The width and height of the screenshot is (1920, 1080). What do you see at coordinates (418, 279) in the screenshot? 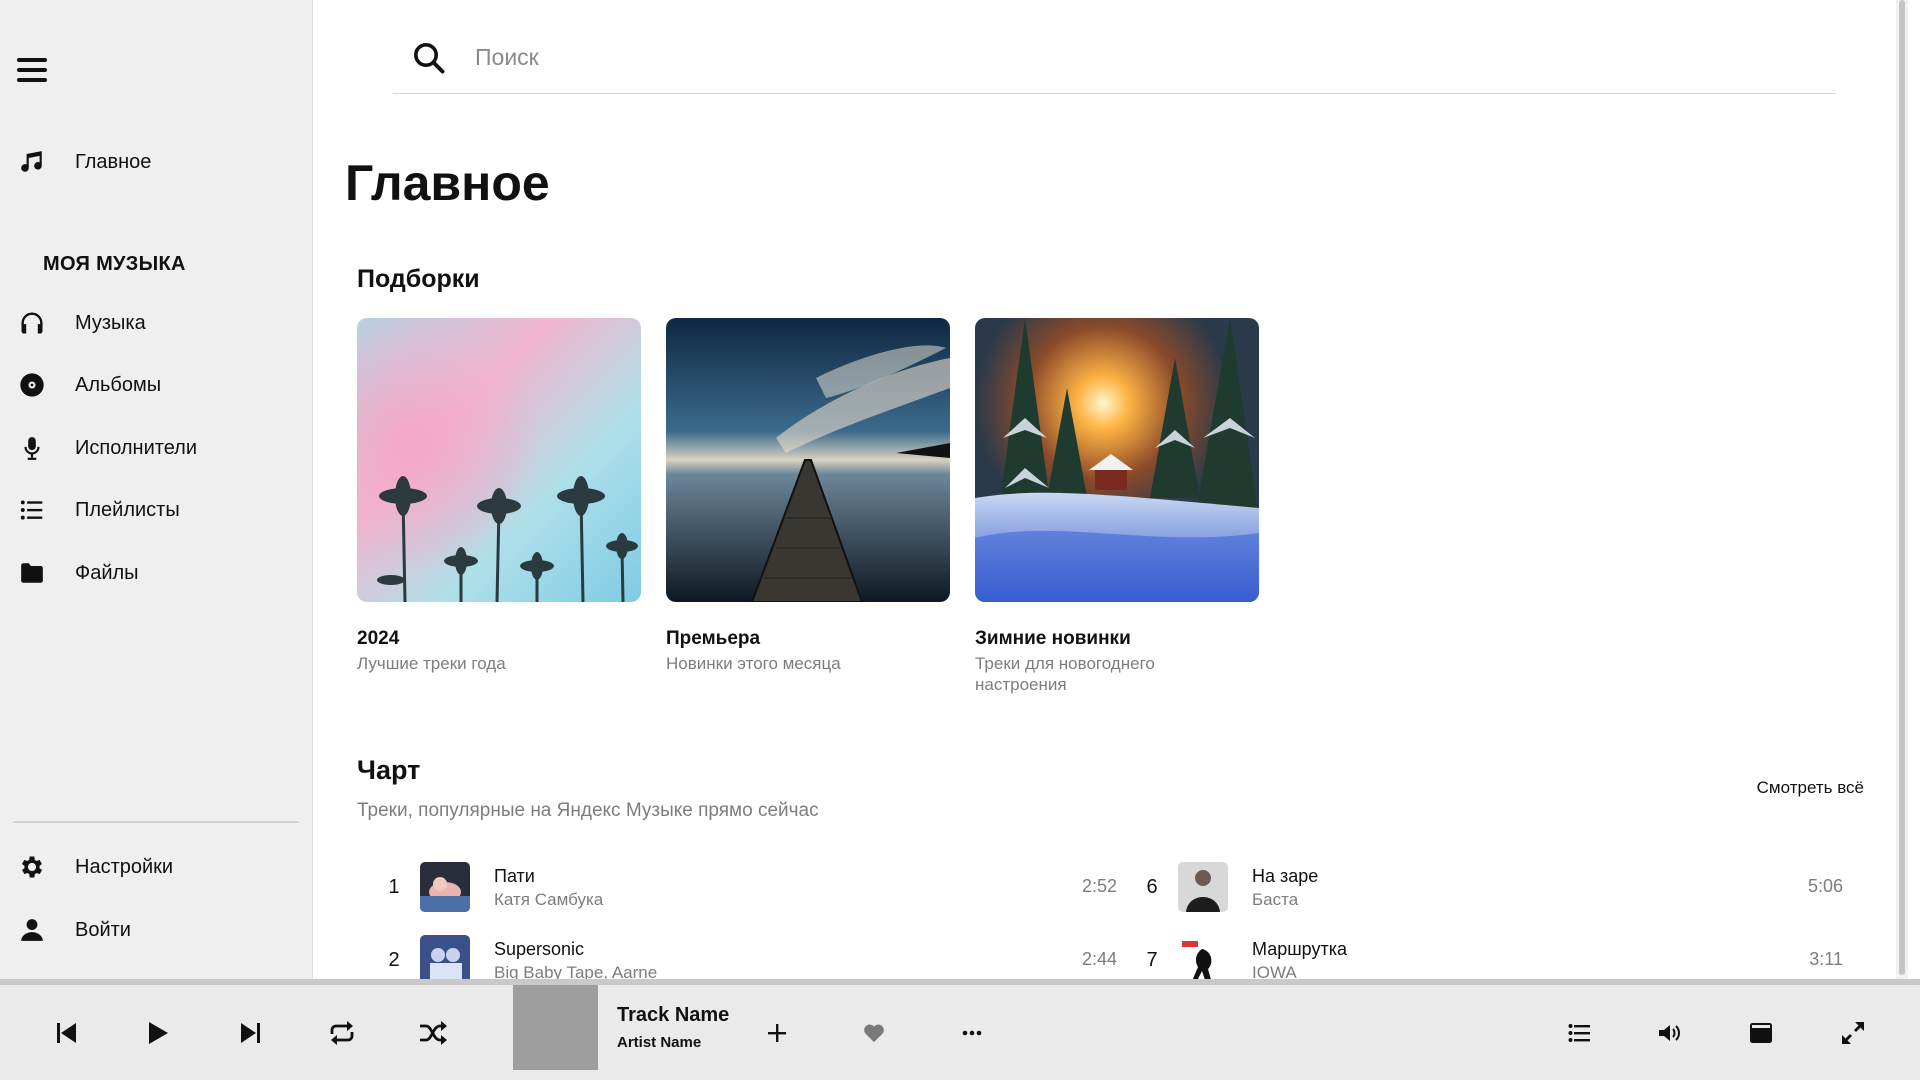
I see `collections-title: Подборки` at bounding box center [418, 279].